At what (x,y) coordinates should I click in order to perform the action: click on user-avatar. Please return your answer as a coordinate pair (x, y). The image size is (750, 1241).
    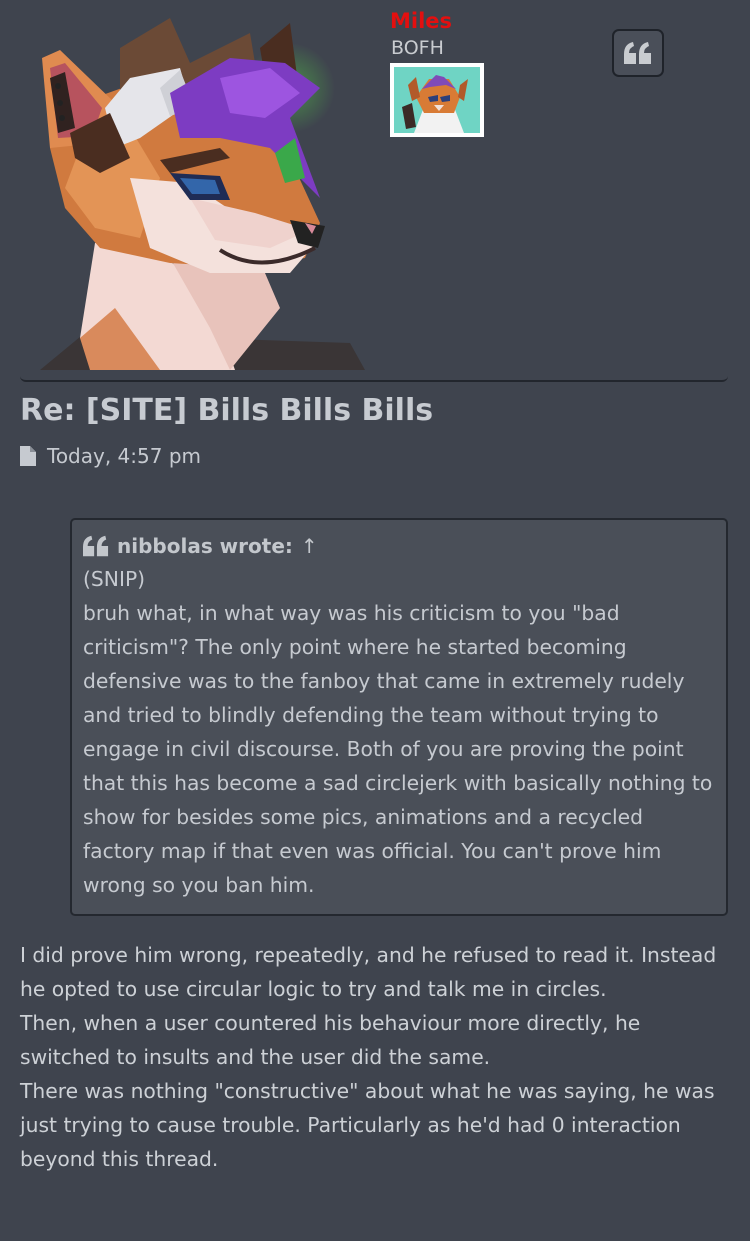
    Looking at the image, I should click on (192, 189).